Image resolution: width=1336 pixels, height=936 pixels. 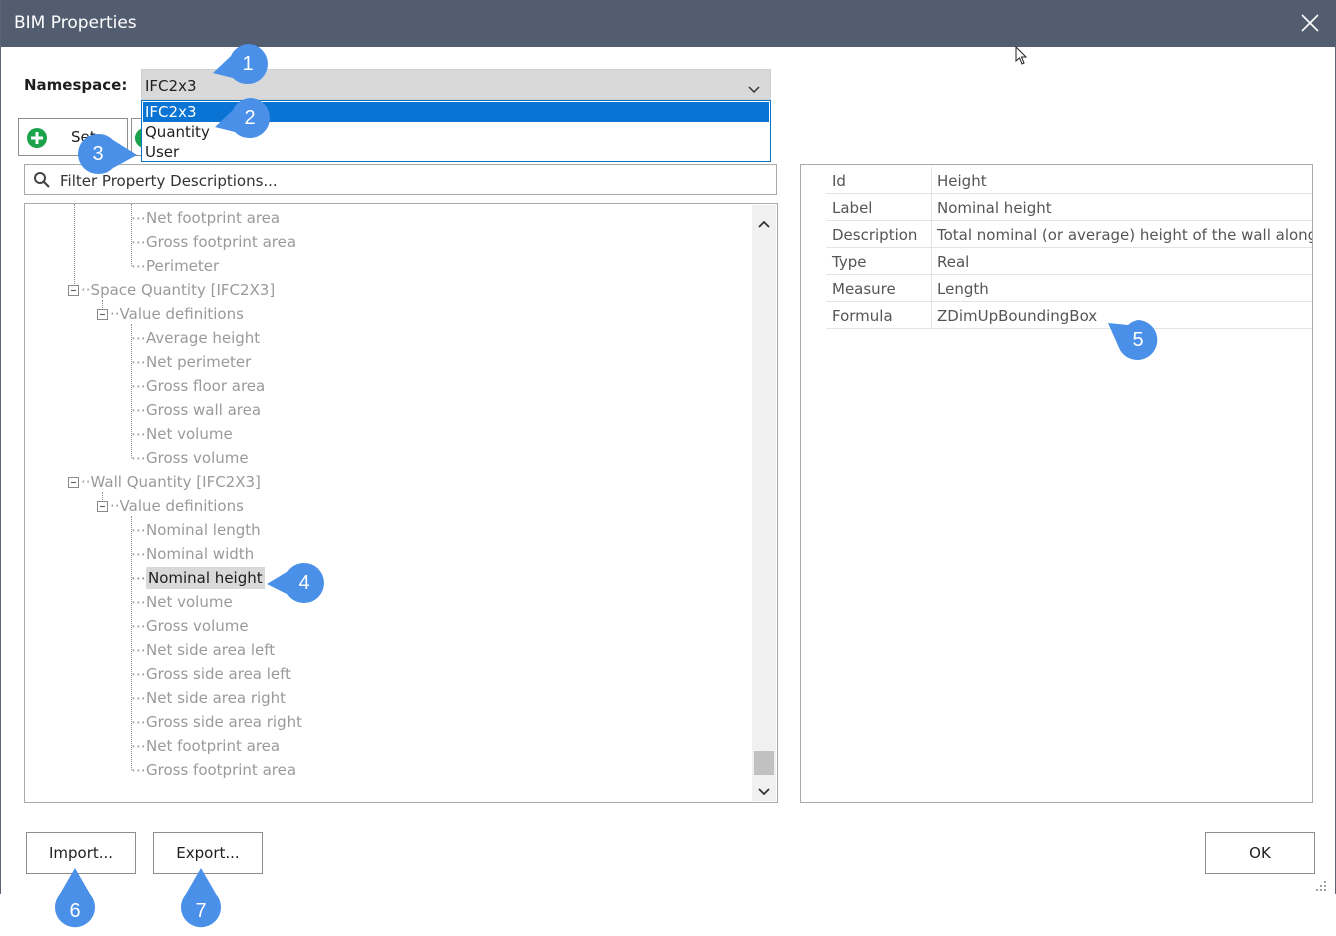 I want to click on ok-button: OK, so click(x=1260, y=853).